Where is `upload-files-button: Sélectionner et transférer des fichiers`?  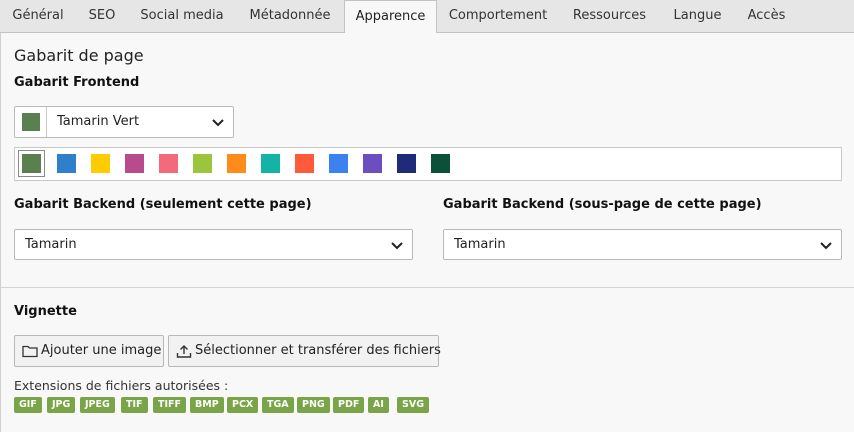 upload-files-button: Sélectionner et transférer des fichiers is located at coordinates (304, 351).